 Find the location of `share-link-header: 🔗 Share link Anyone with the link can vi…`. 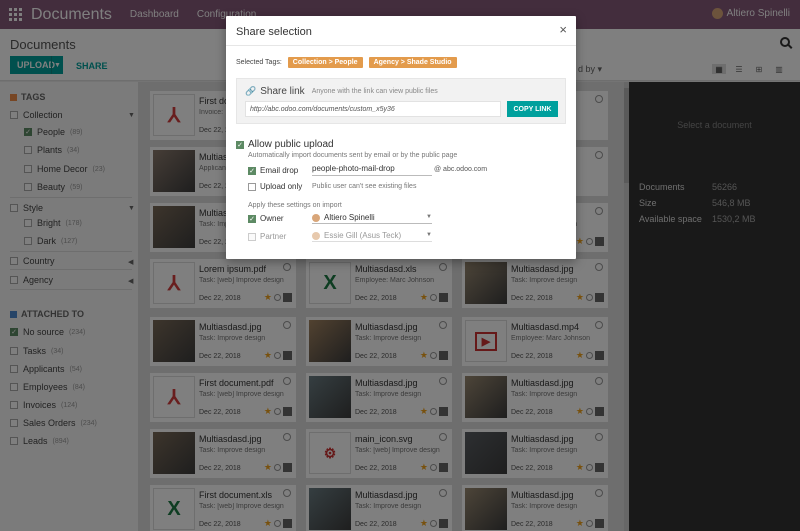

share-link-header: 🔗 Share link Anyone with the link can vi… is located at coordinates (341, 91).